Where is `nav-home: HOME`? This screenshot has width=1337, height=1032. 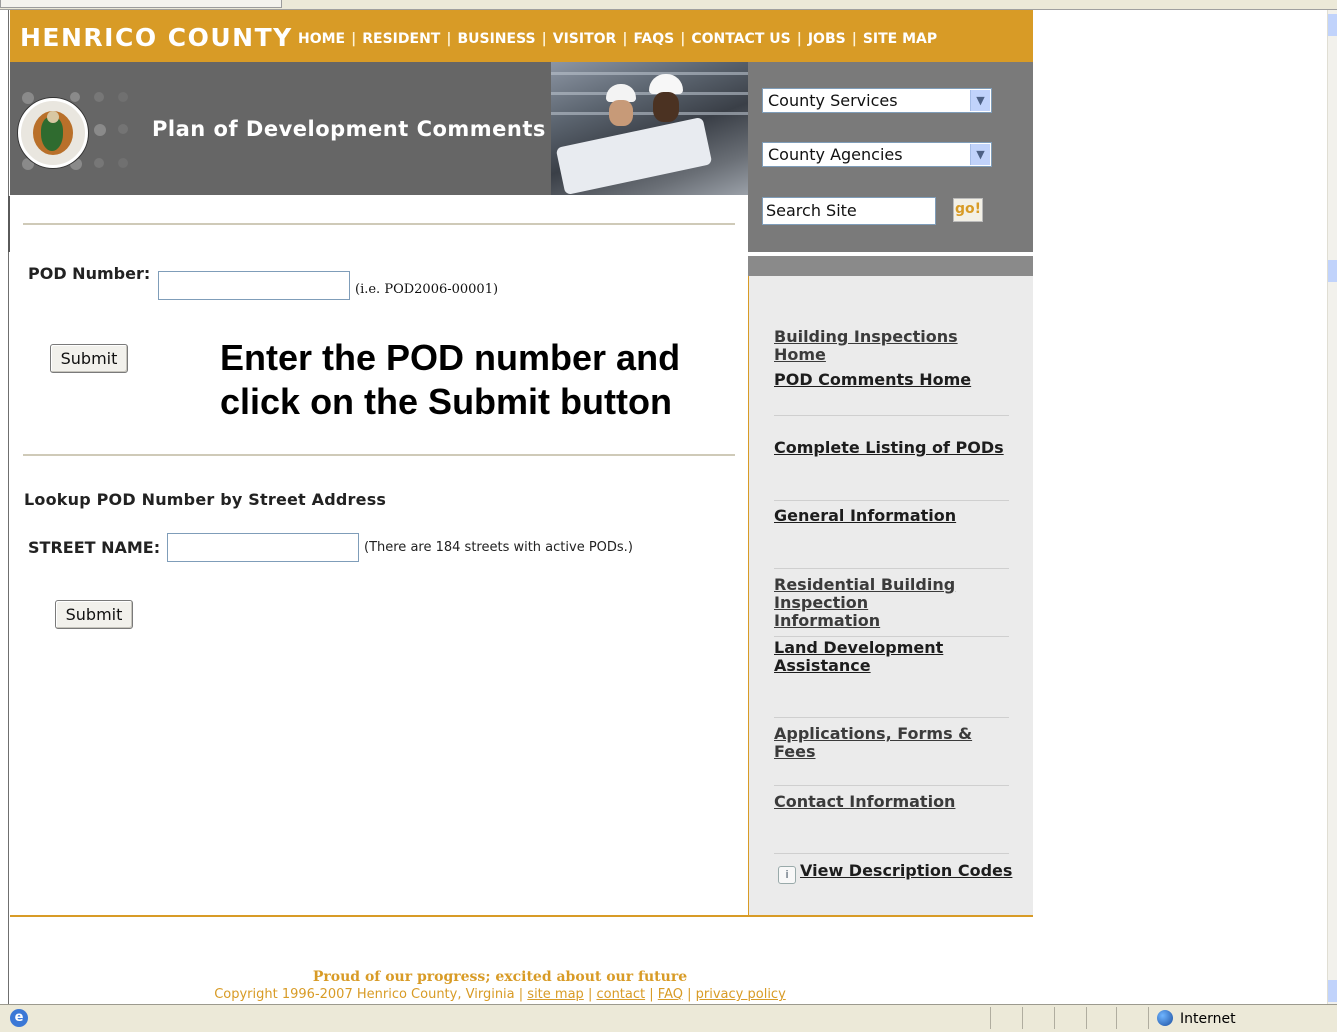 nav-home: HOME is located at coordinates (321, 39).